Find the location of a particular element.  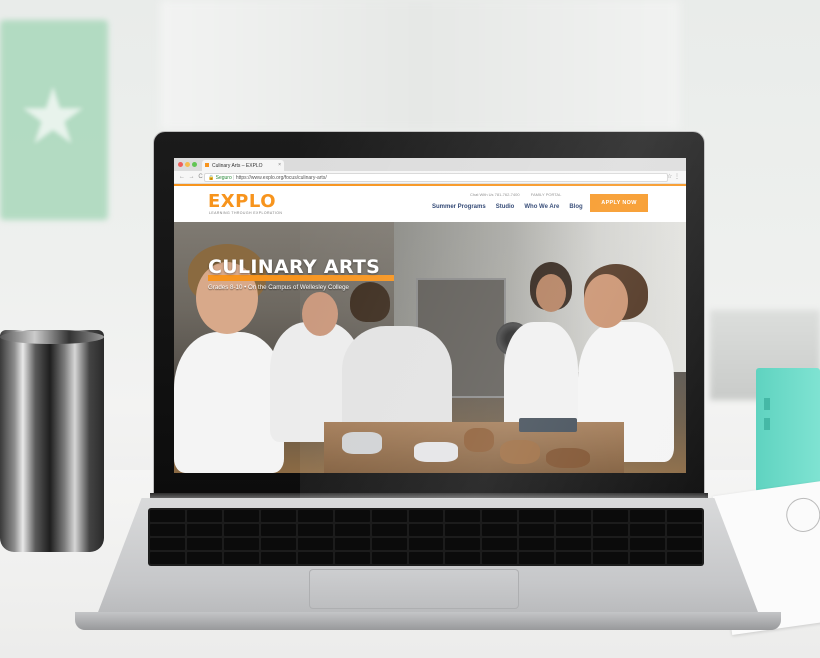

browser-tab: Culinary Arts – EXPLO × is located at coordinates (243, 165).